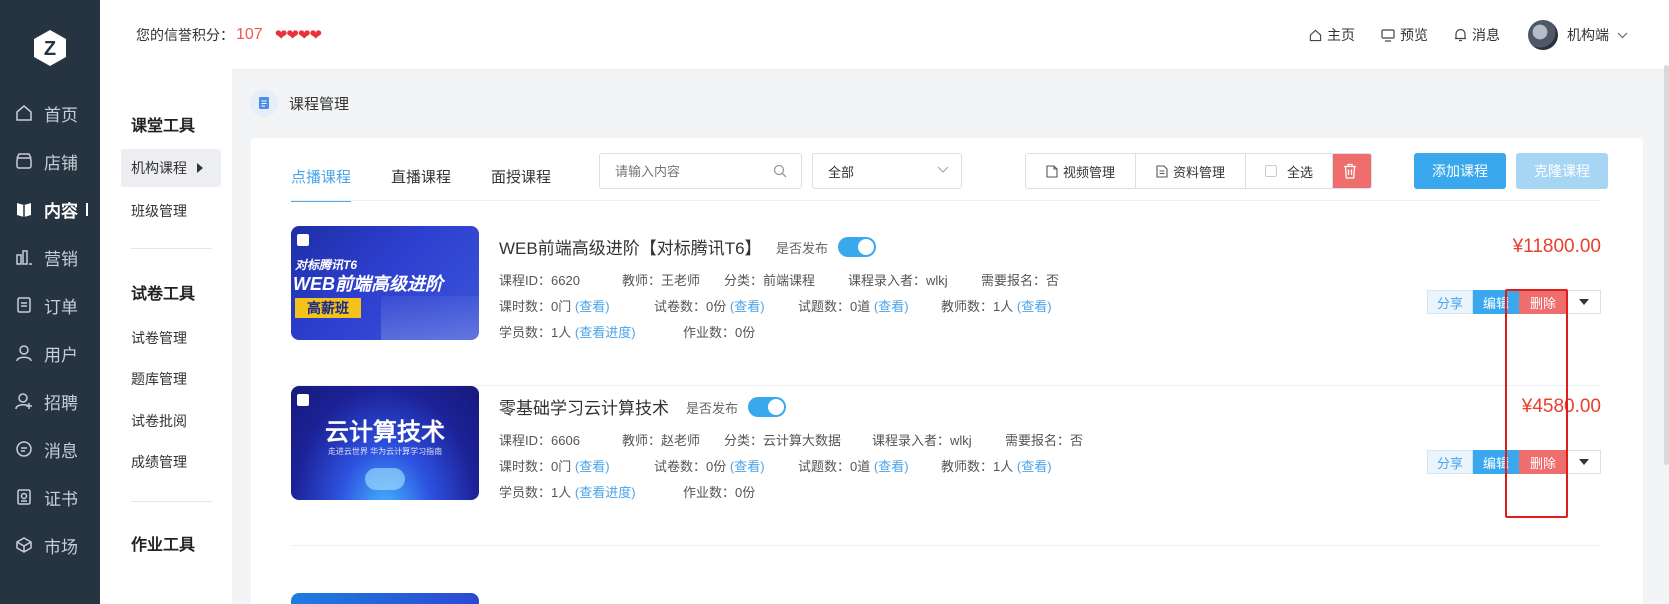  What do you see at coordinates (922, 440) in the screenshot?
I see `course-recorder: 课程录入者：wlkj` at bounding box center [922, 440].